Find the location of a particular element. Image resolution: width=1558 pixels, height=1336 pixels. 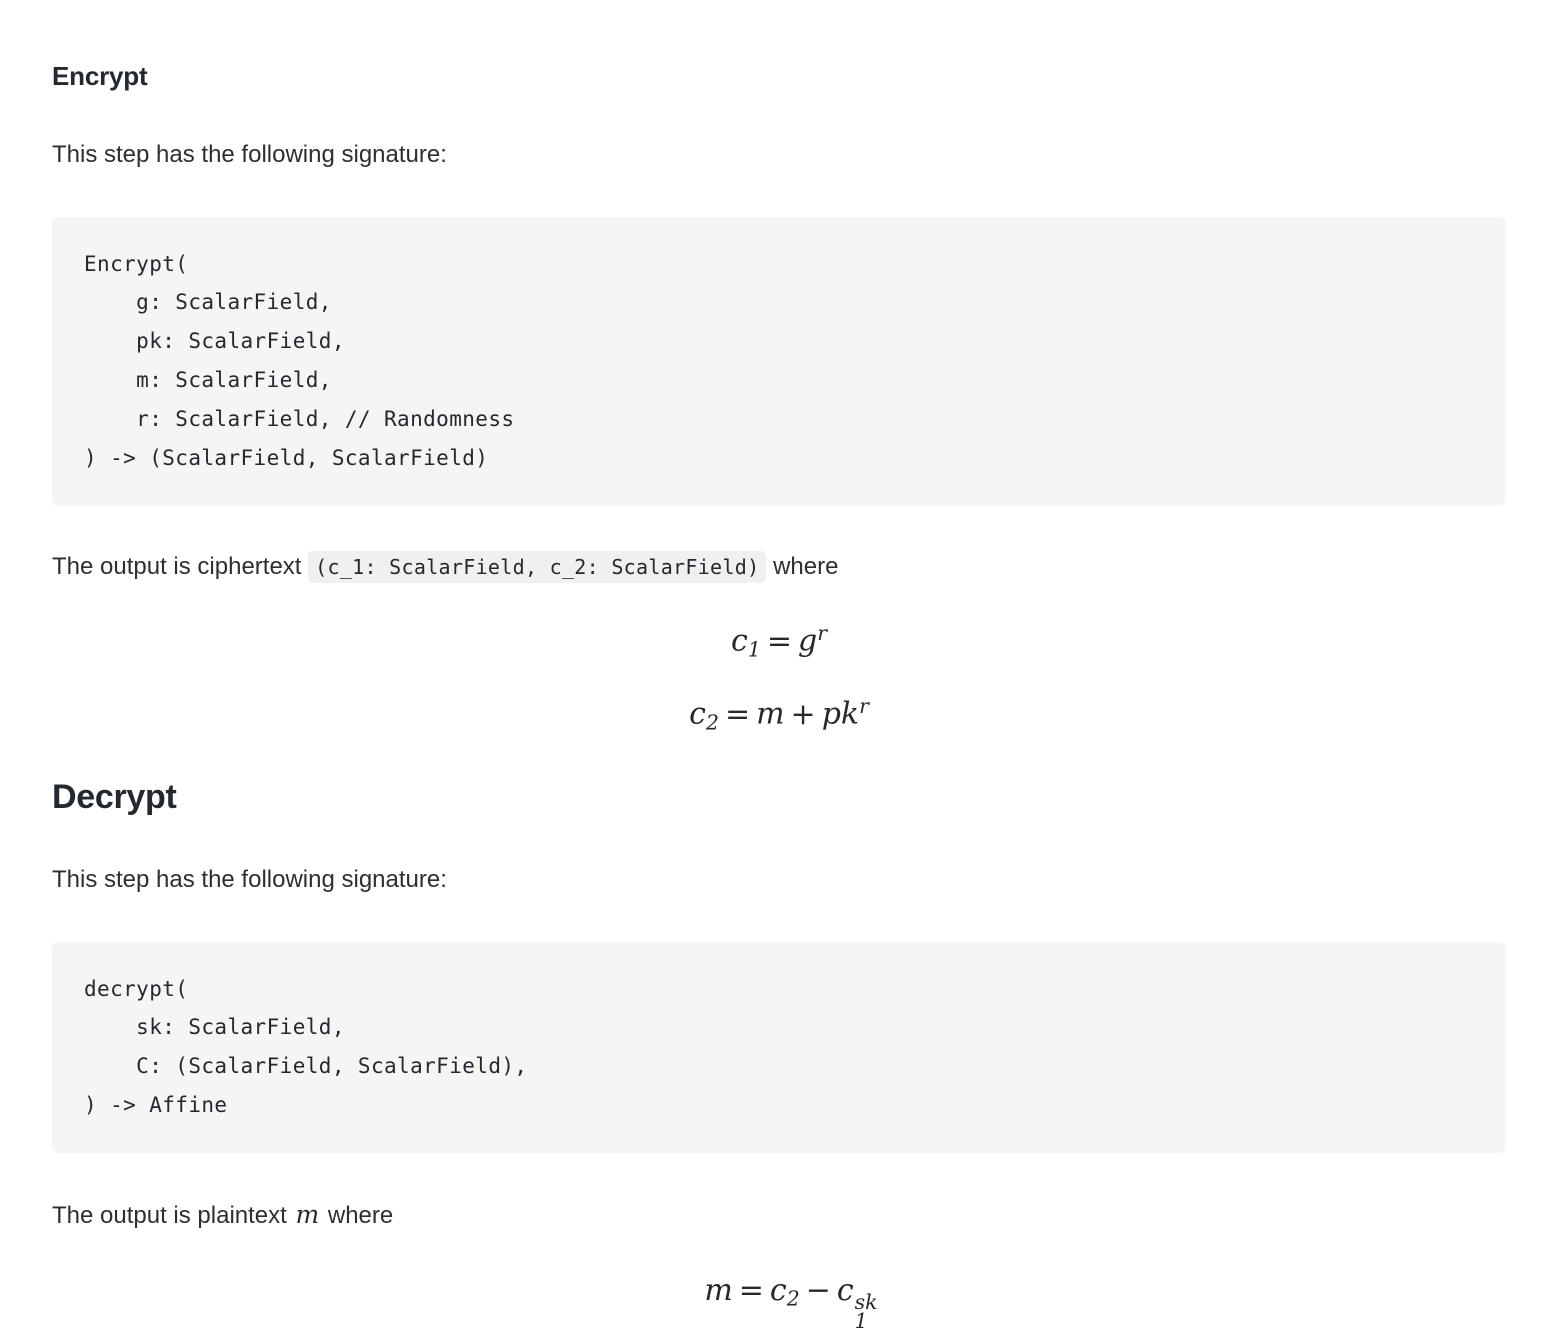

encrypt-output-prefix: The output is ciphertext is located at coordinates (177, 566).